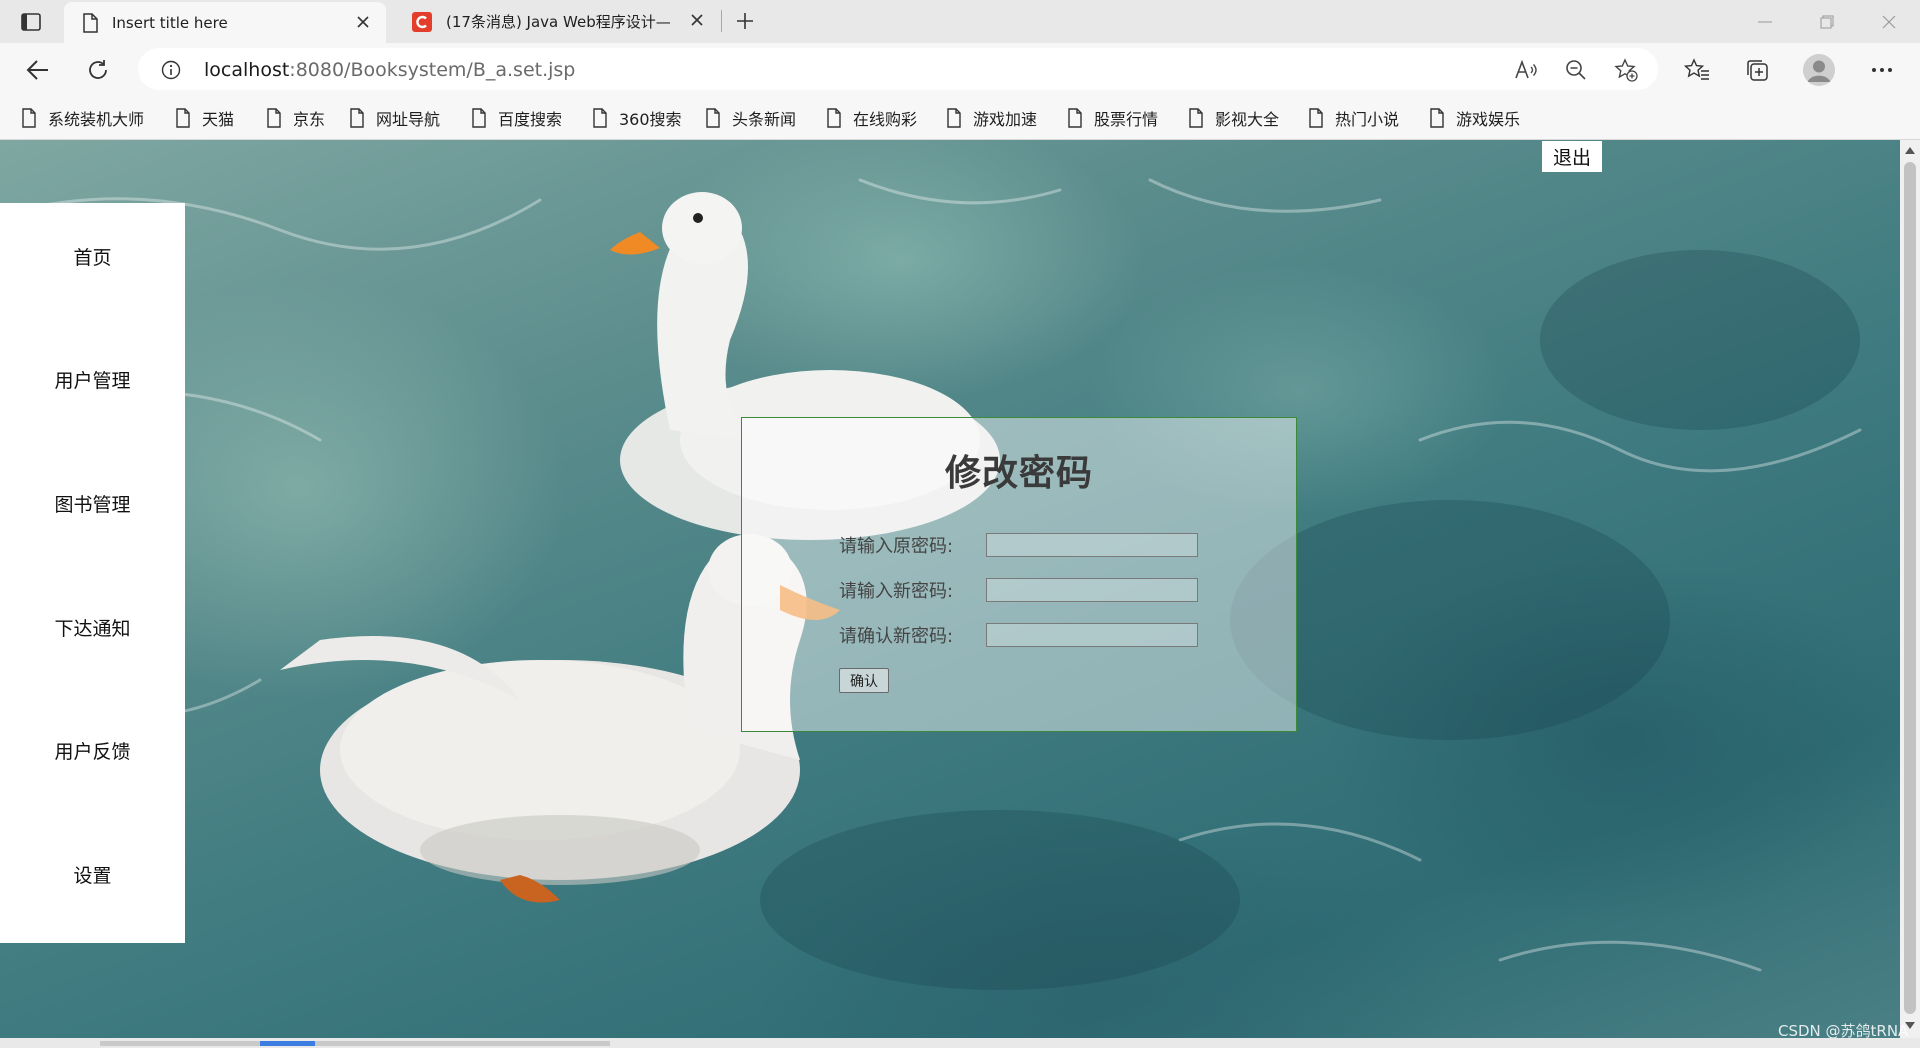 Image resolution: width=1920 pixels, height=1048 pixels. I want to click on bookmark-item: 京东, so click(296, 118).